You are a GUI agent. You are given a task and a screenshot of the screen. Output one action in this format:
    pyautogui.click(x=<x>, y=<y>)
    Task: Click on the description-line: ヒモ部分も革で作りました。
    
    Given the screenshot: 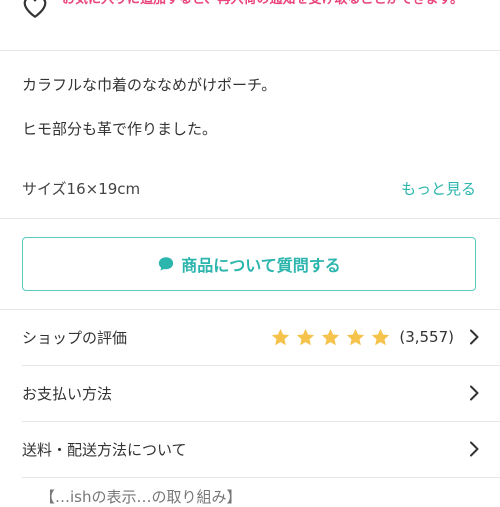 What is the action you would take?
    pyautogui.click(x=120, y=129)
    